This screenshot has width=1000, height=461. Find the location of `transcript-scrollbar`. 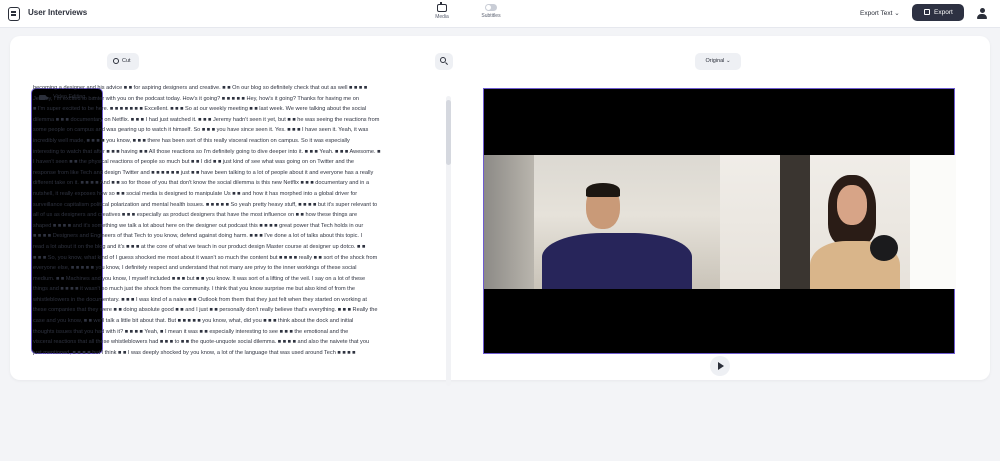

transcript-scrollbar is located at coordinates (448, 241).